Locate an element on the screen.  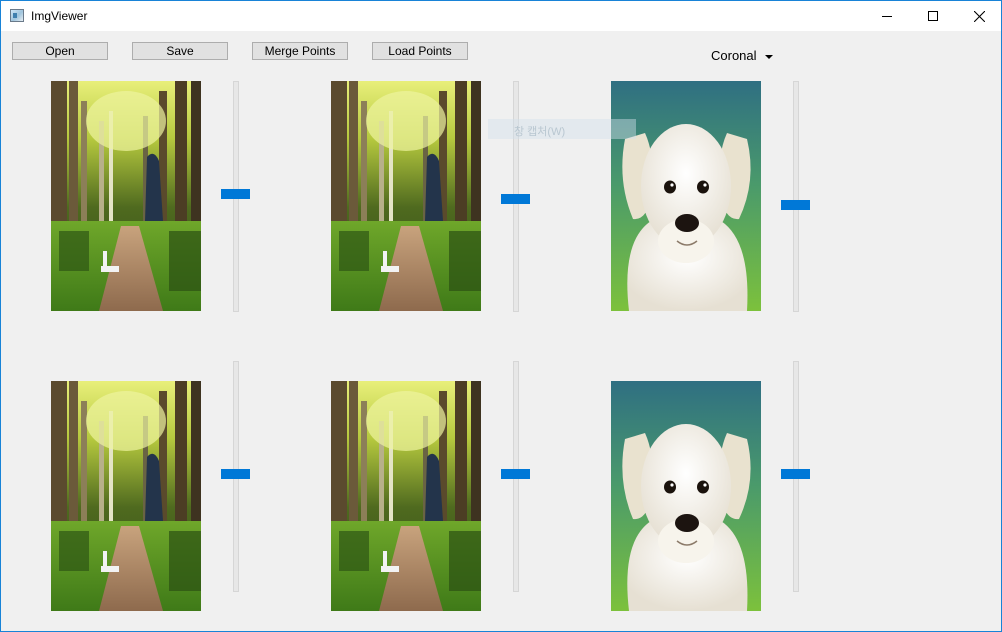
close-icon is located at coordinates (979, 16).